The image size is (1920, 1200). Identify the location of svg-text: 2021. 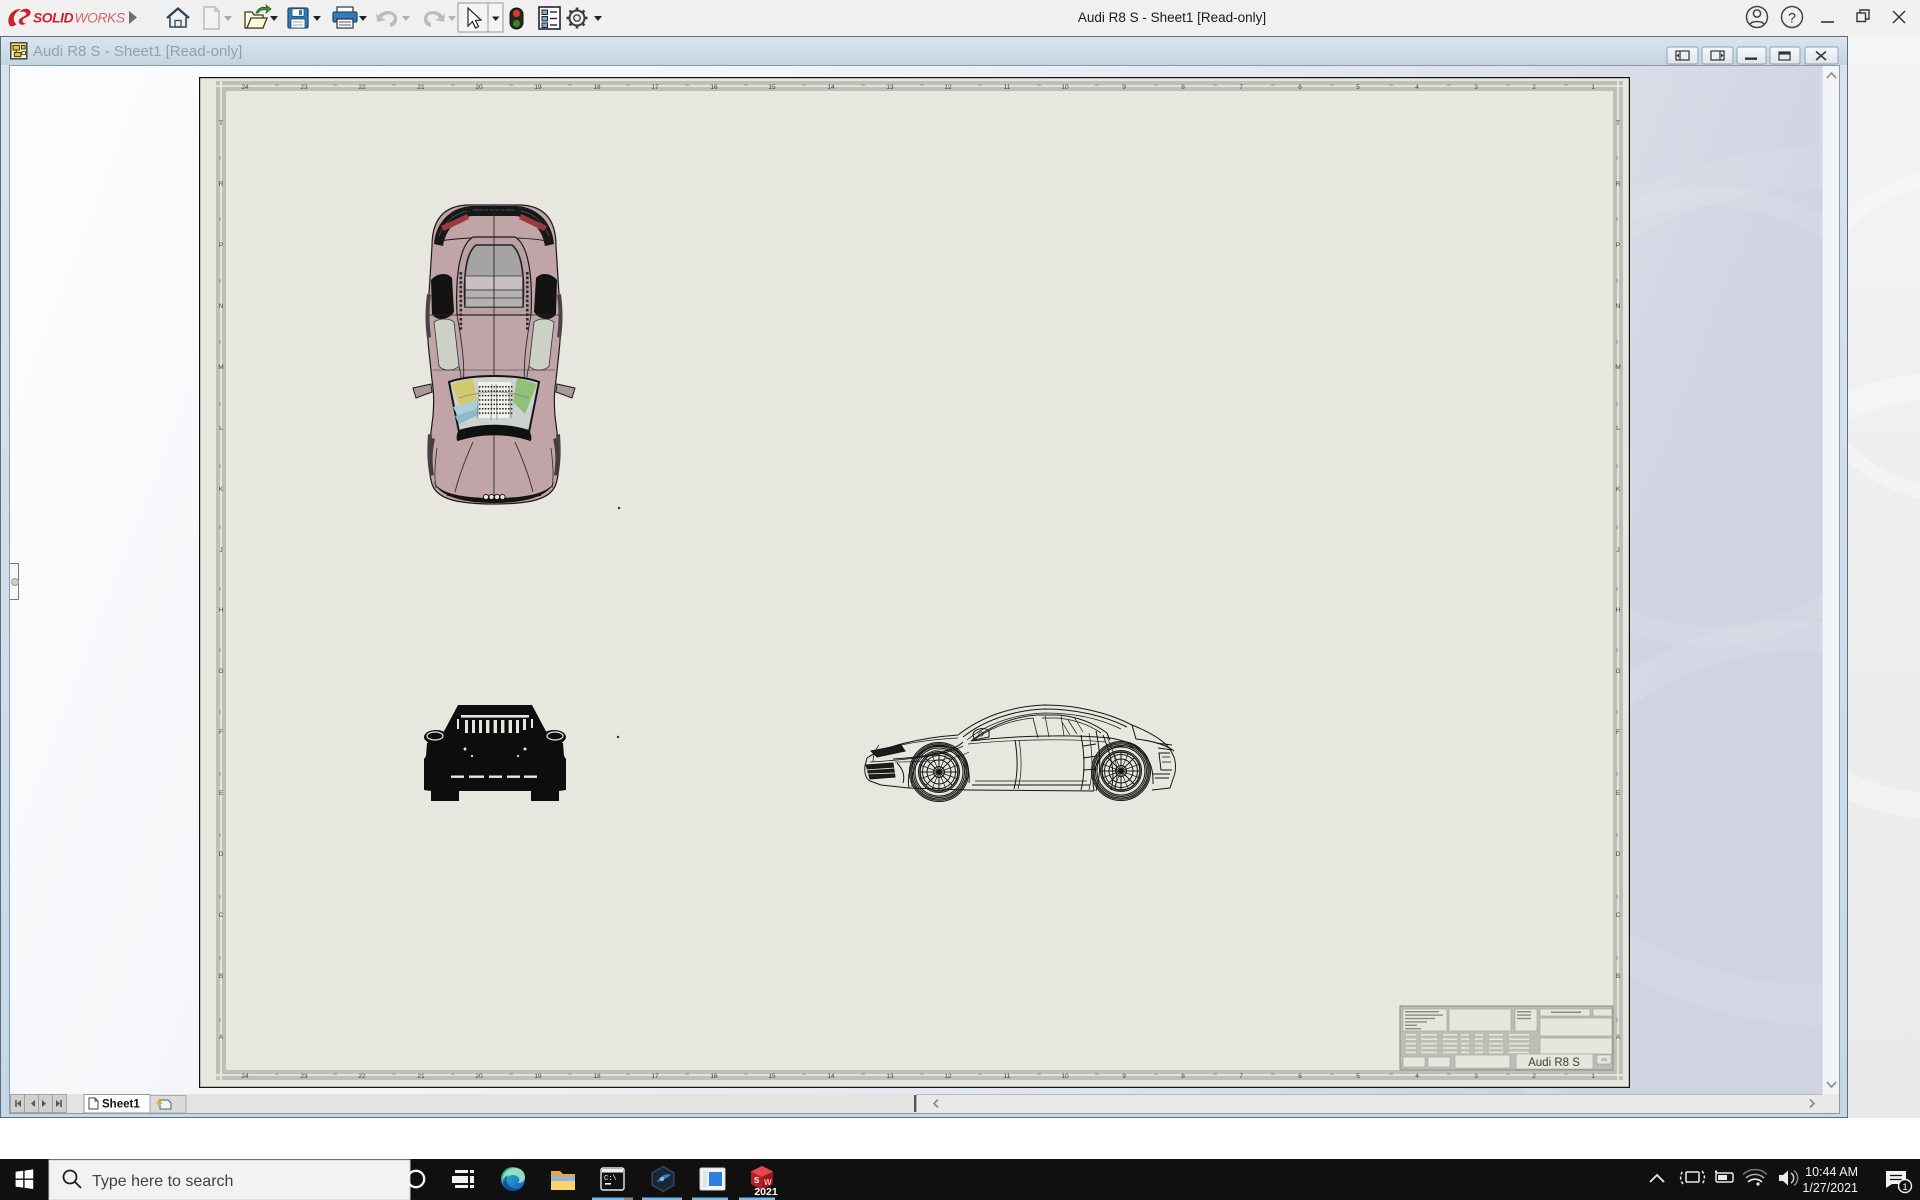
(766, 1192).